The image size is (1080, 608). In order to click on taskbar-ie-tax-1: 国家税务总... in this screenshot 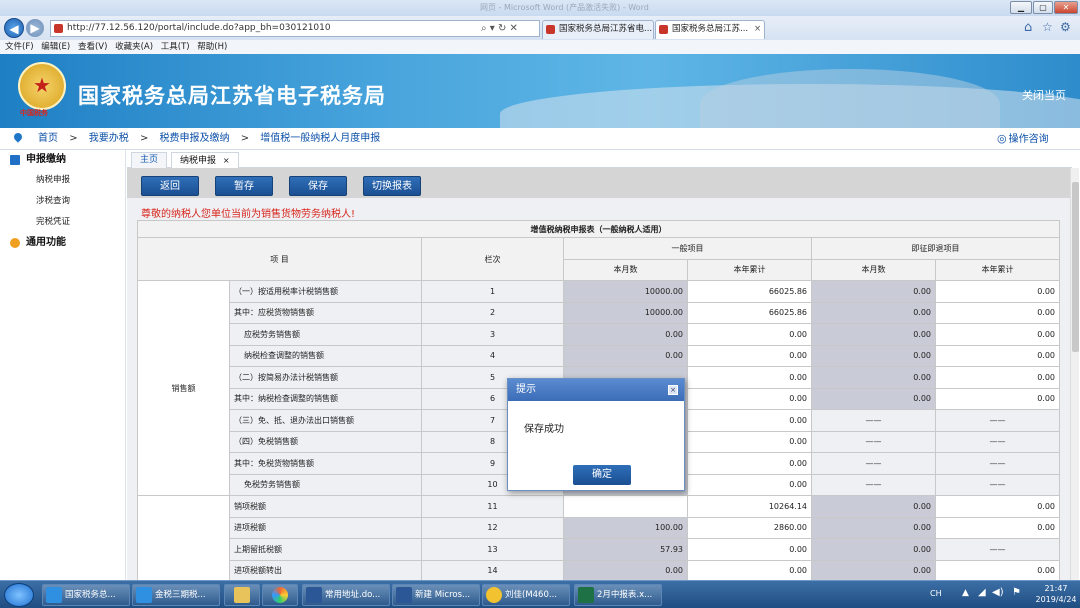, I will do `click(86, 595)`.